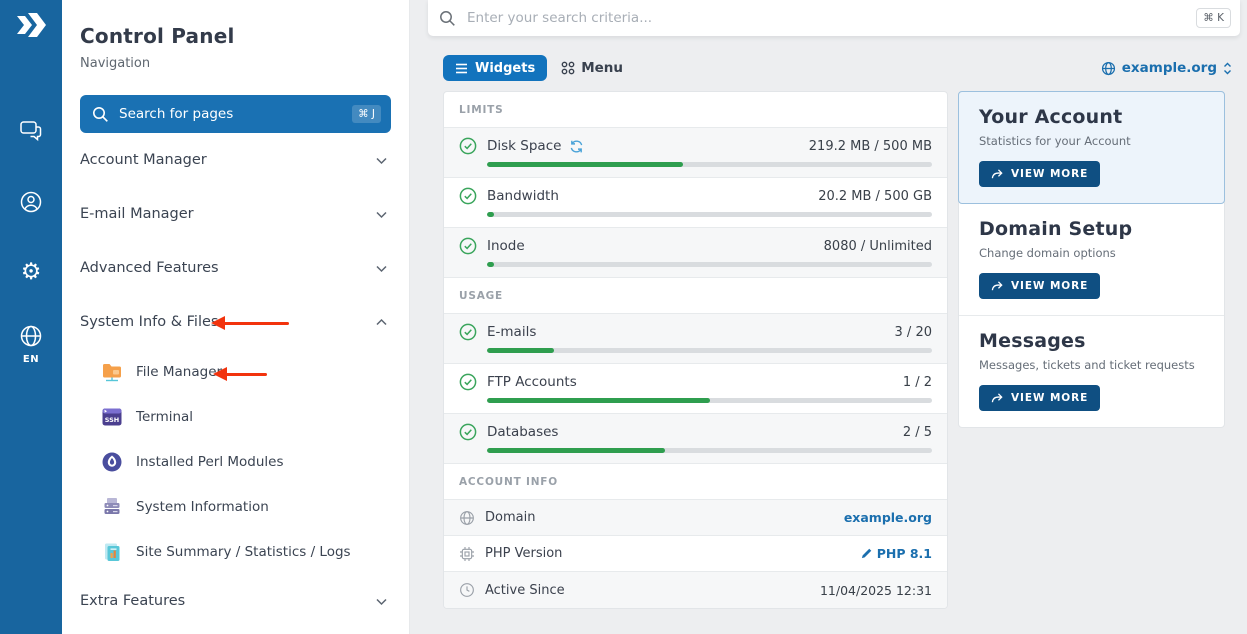  I want to click on edit-pencil-icon, so click(866, 553).